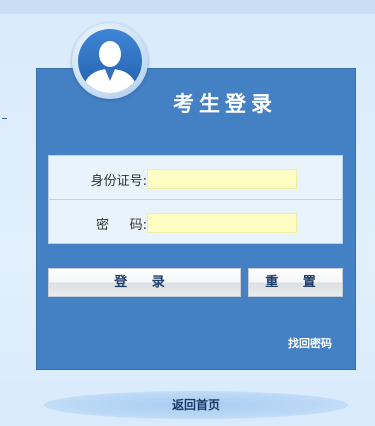 This screenshot has width=375, height=426. I want to click on reset-button: 重 置, so click(295, 282).